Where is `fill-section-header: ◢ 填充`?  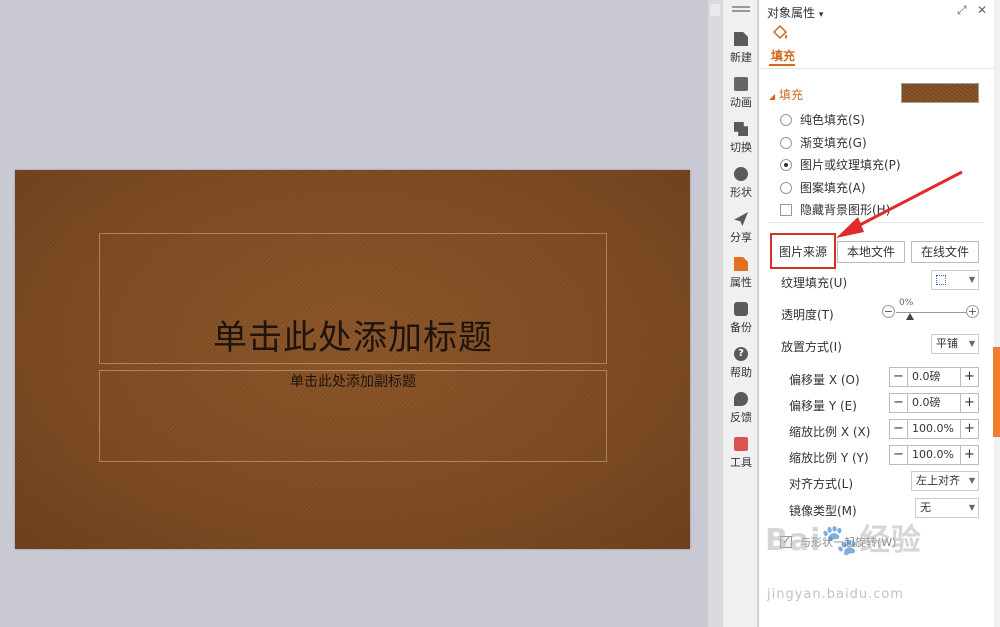 fill-section-header: ◢ 填充 is located at coordinates (786, 94).